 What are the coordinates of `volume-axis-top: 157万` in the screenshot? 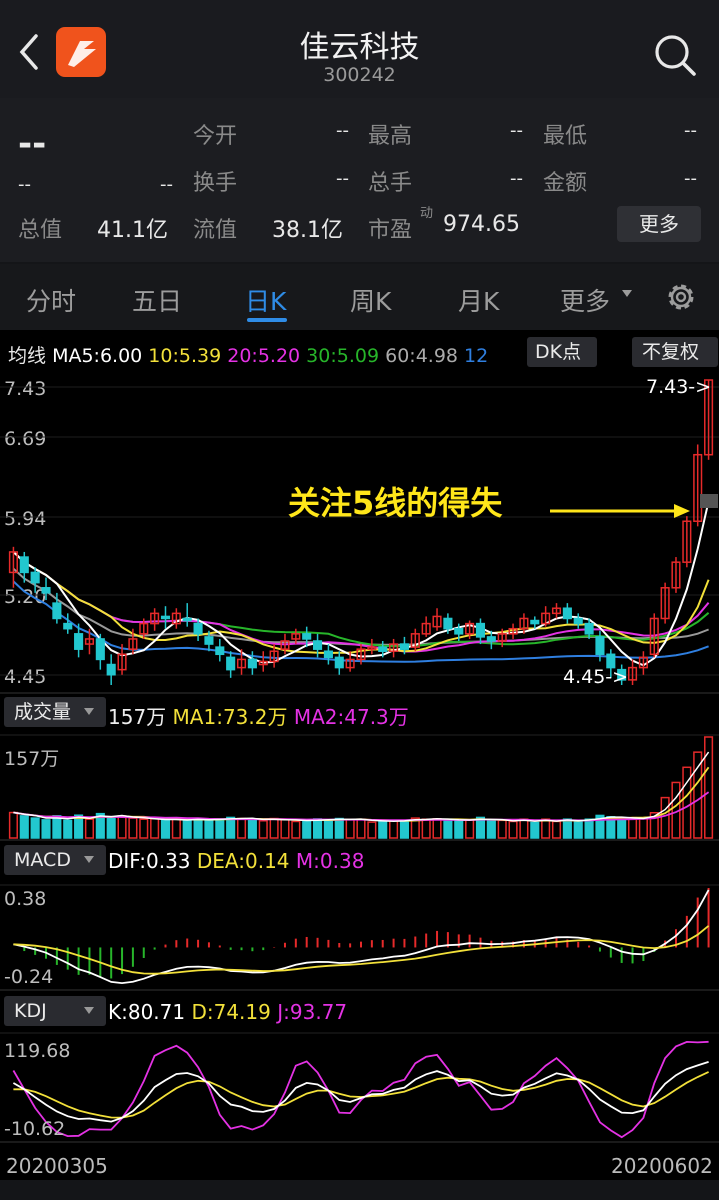 It's located at (32, 759).